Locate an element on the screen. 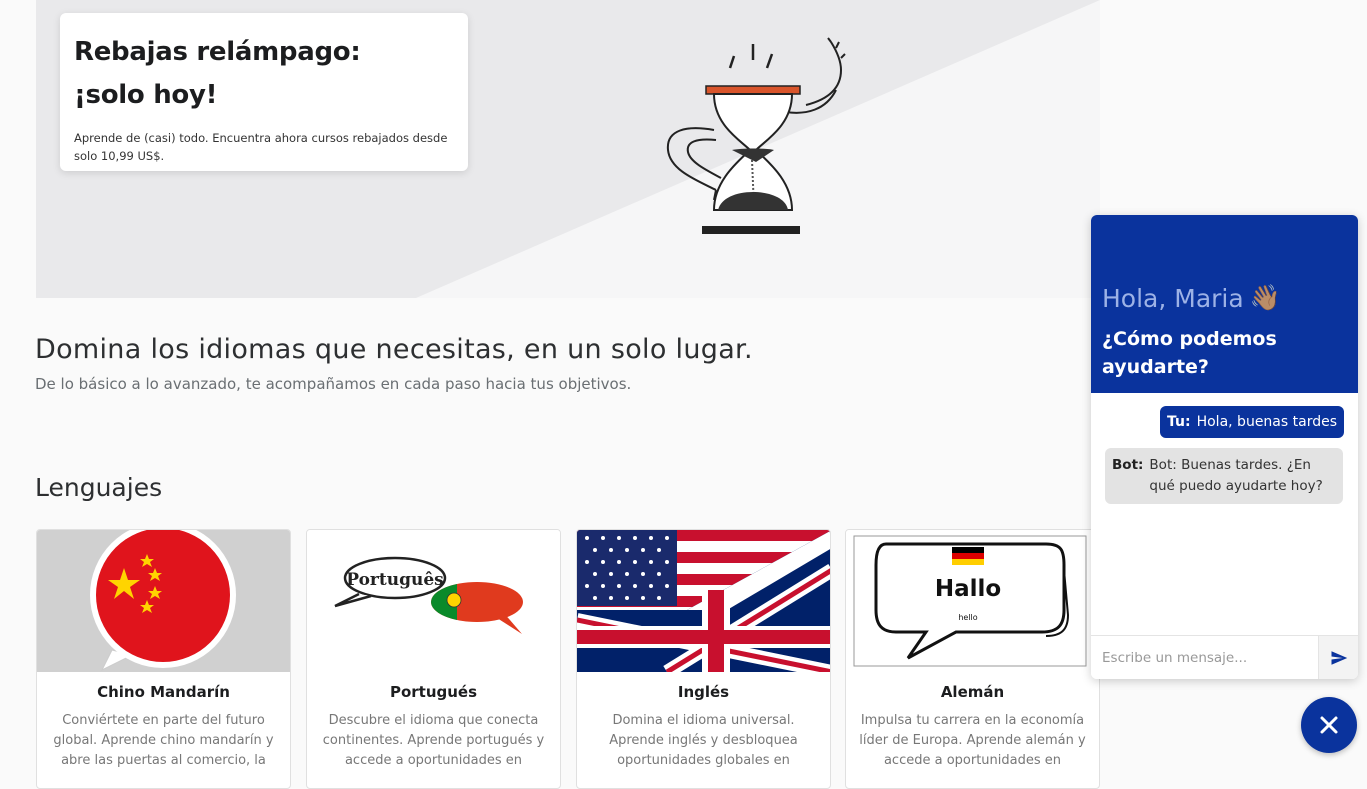  languages-heading: Lenguajes is located at coordinates (99, 487).